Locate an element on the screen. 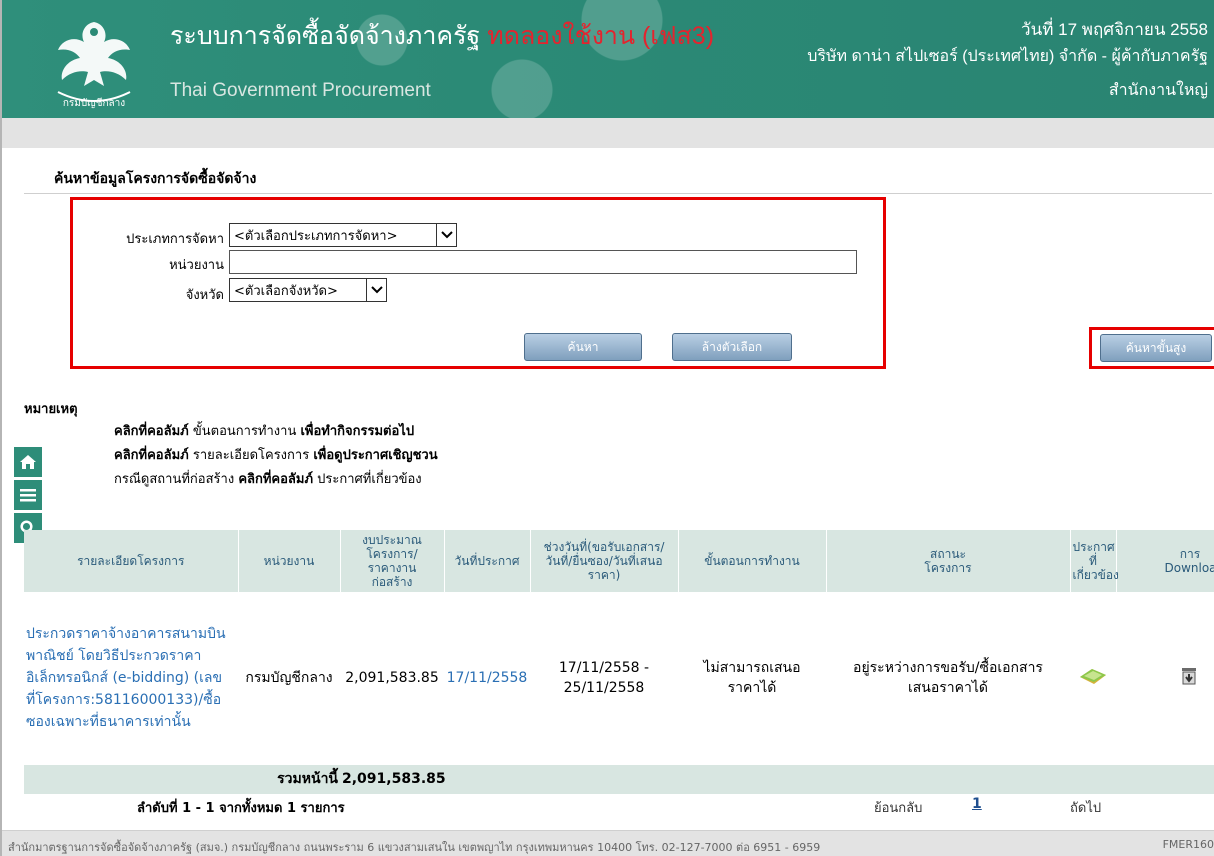  province-select-value: <ตัวเลือกจังหวัด> is located at coordinates (286, 291).